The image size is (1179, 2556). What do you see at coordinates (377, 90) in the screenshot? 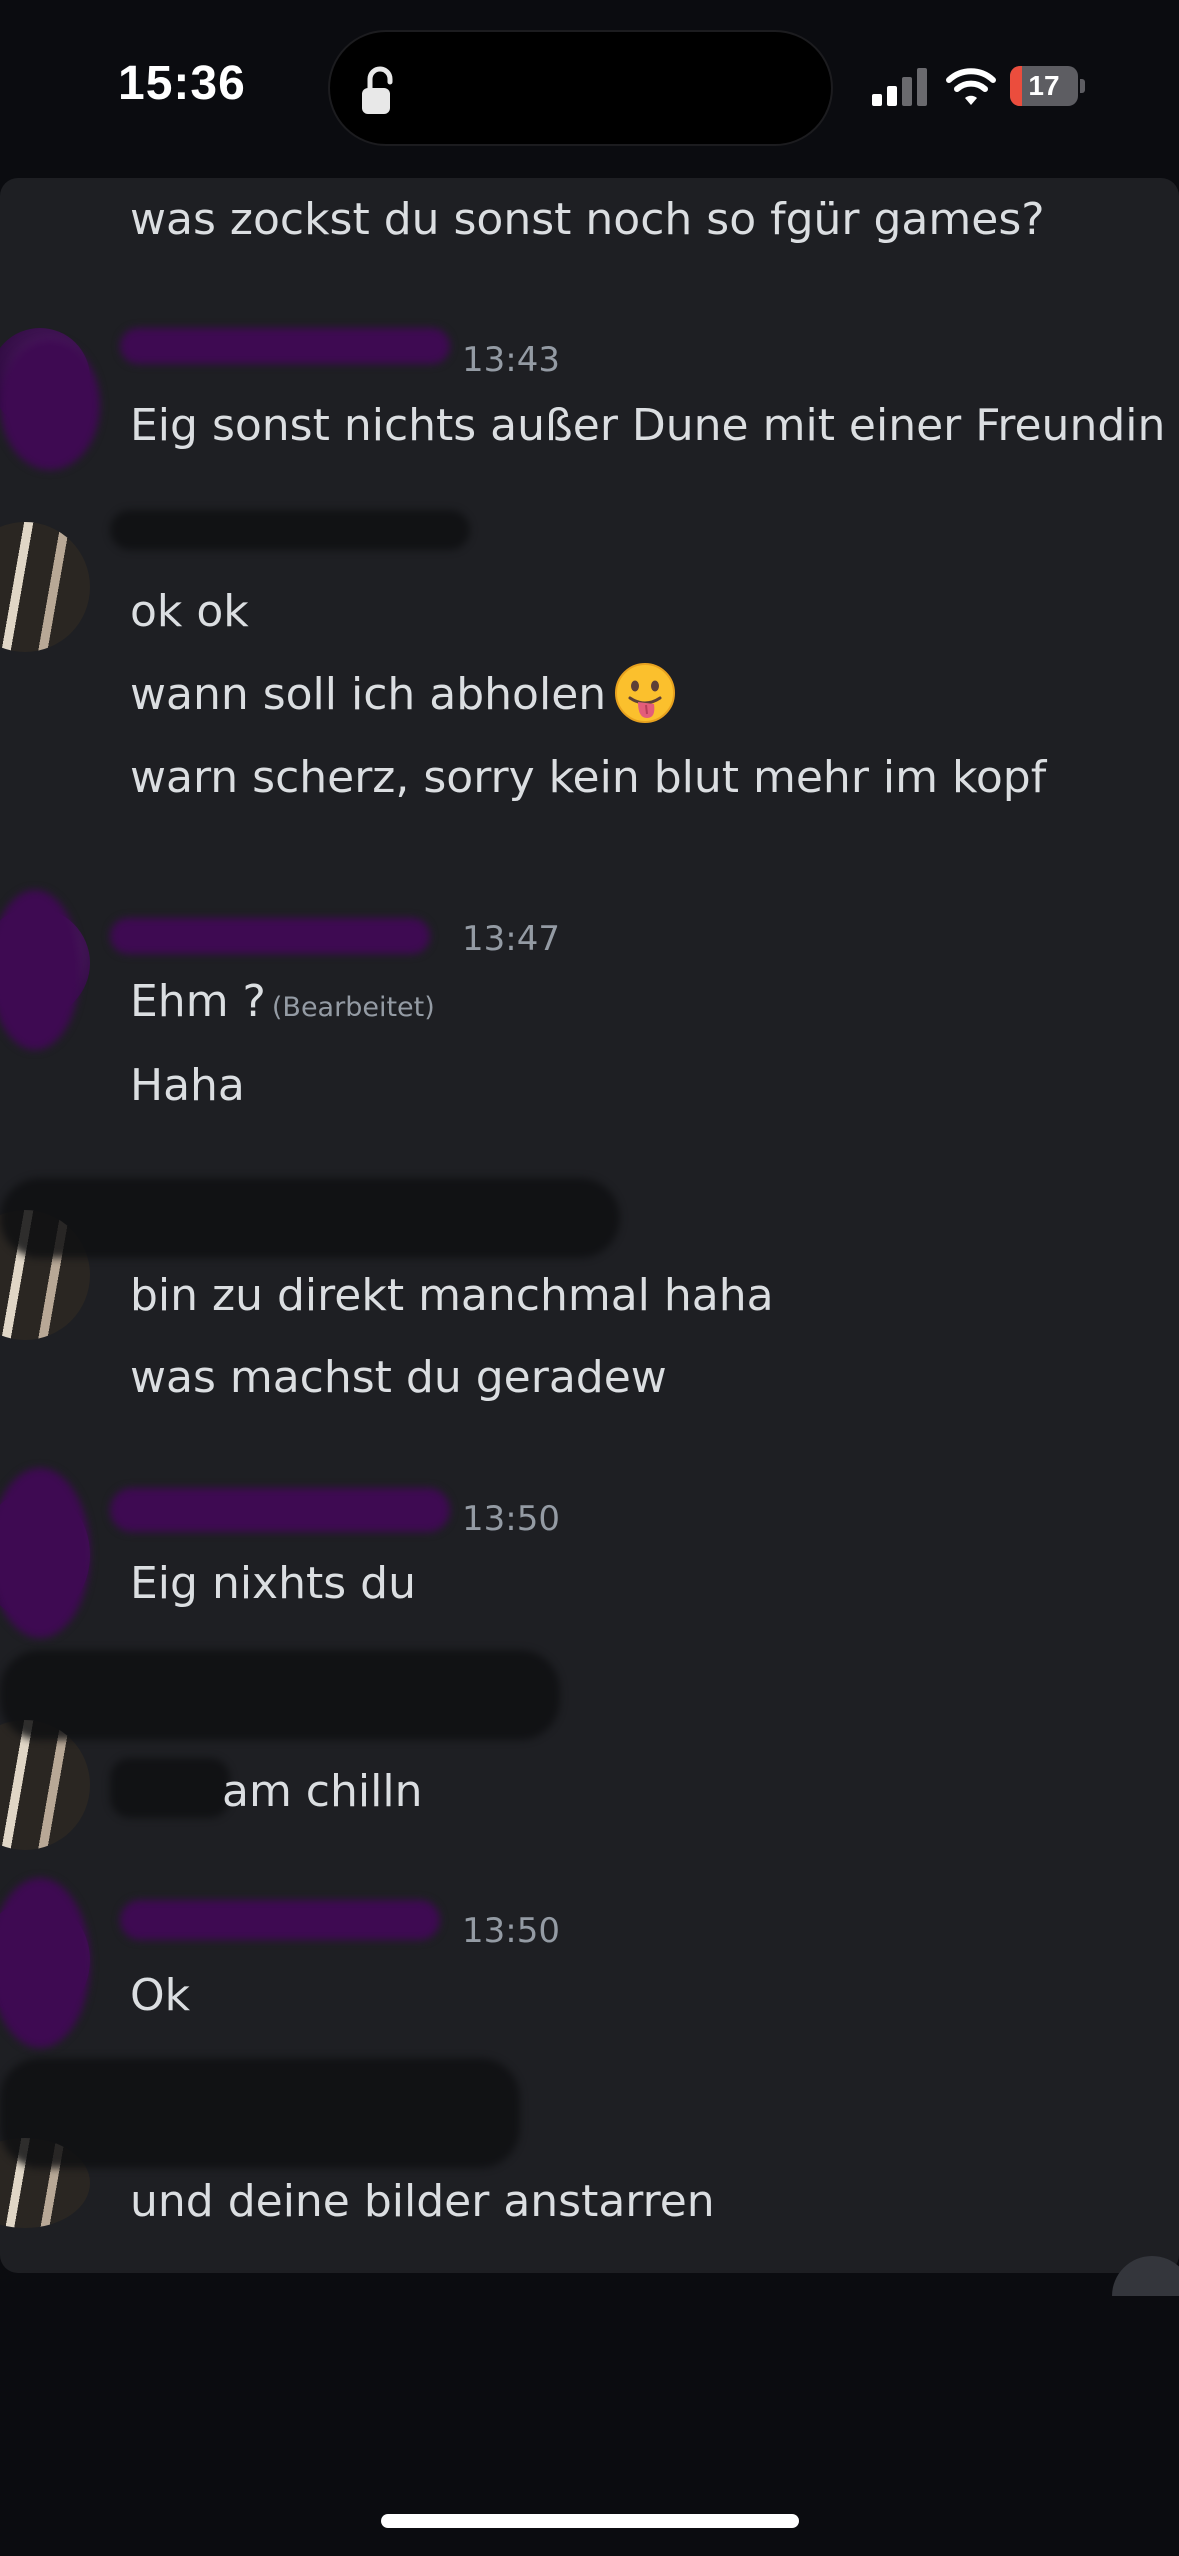
I see `unlock-icon` at bounding box center [377, 90].